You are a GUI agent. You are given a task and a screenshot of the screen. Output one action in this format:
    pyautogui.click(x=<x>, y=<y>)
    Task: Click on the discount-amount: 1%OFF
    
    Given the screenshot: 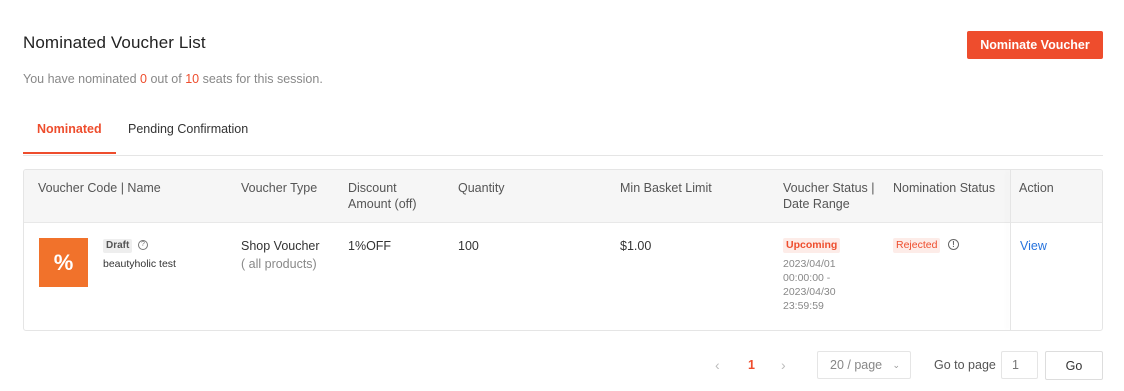 What is the action you would take?
    pyautogui.click(x=370, y=246)
    